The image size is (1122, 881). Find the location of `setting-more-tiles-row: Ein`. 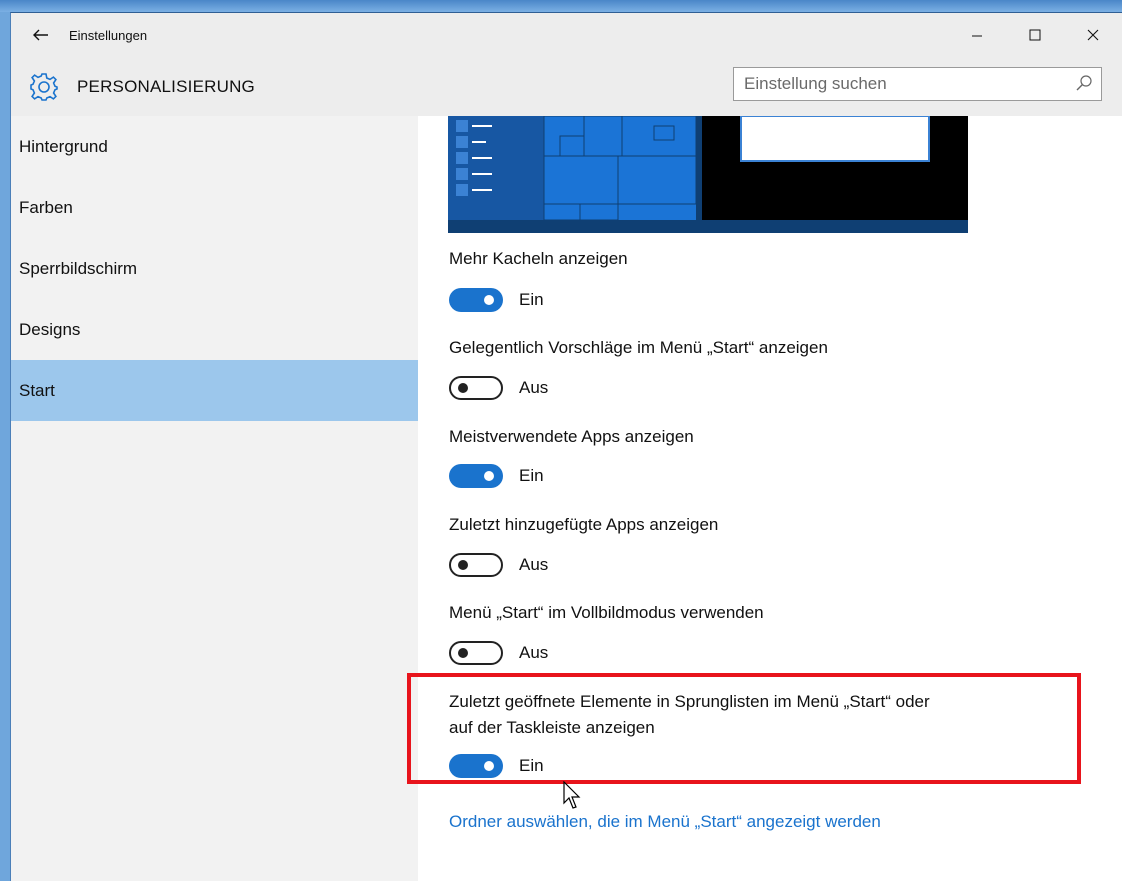

setting-more-tiles-row: Ein is located at coordinates (496, 300).